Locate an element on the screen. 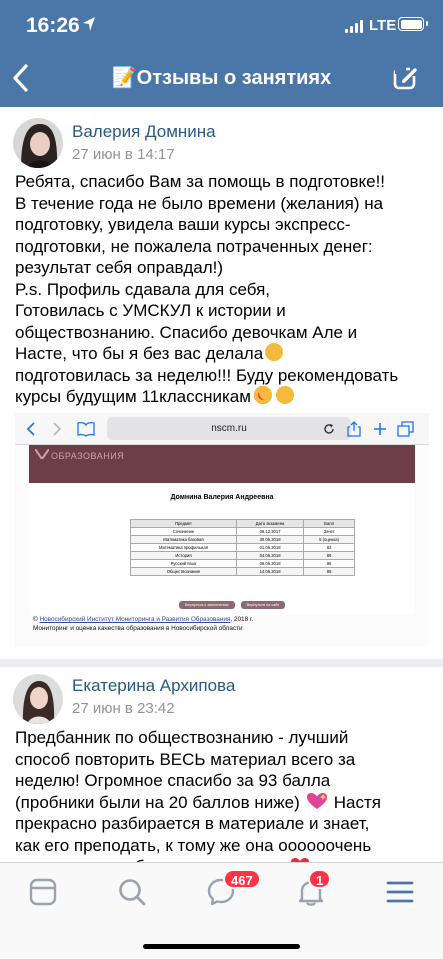 The image size is (443, 959). table-row: Русский язык 06.06.2018 96 is located at coordinates (242, 563).